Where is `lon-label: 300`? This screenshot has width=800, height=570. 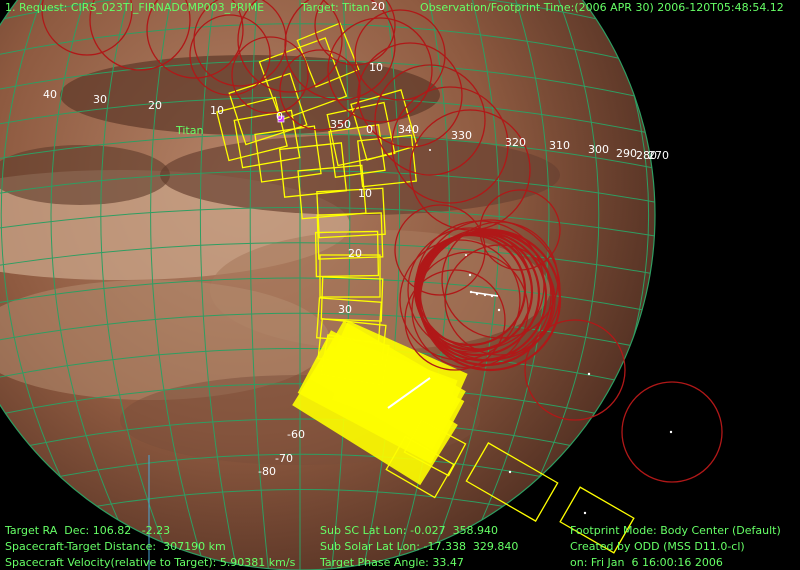
lon-label: 300 is located at coordinates (598, 149).